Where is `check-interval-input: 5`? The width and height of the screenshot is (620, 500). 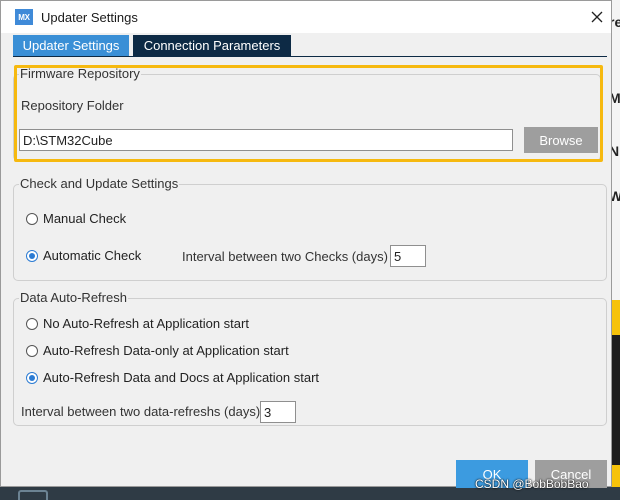
check-interval-input: 5 is located at coordinates (408, 256).